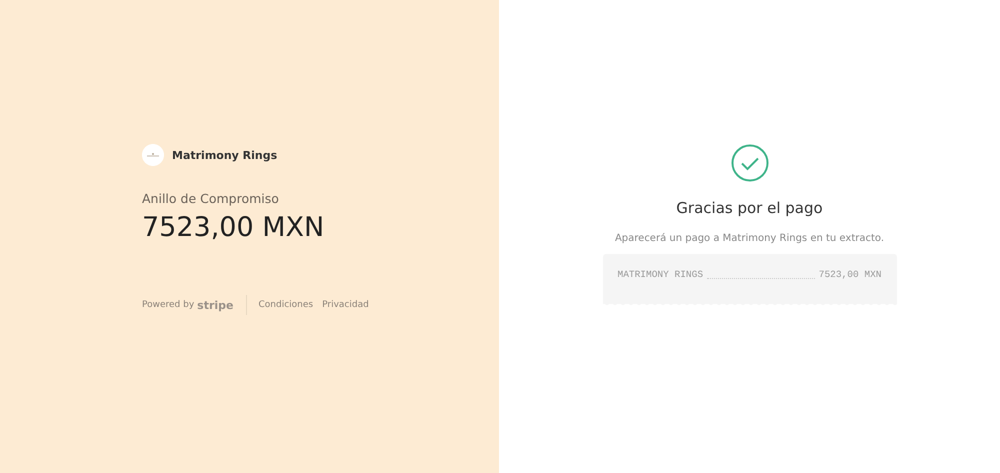  What do you see at coordinates (234, 227) in the screenshot?
I see `product-amount: 7523,00 MXN` at bounding box center [234, 227].